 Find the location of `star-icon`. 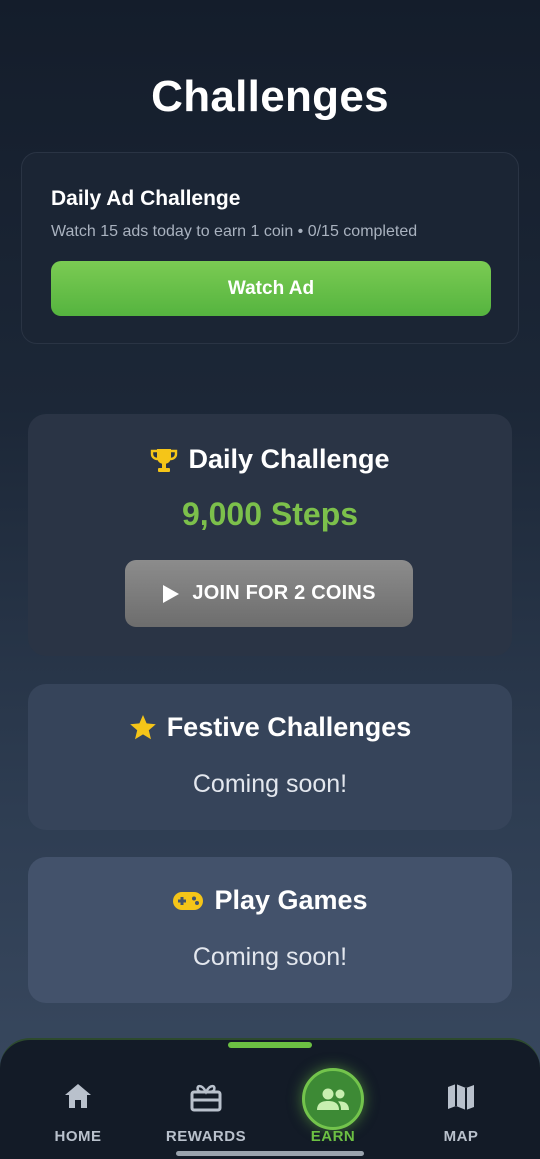

star-icon is located at coordinates (143, 727).